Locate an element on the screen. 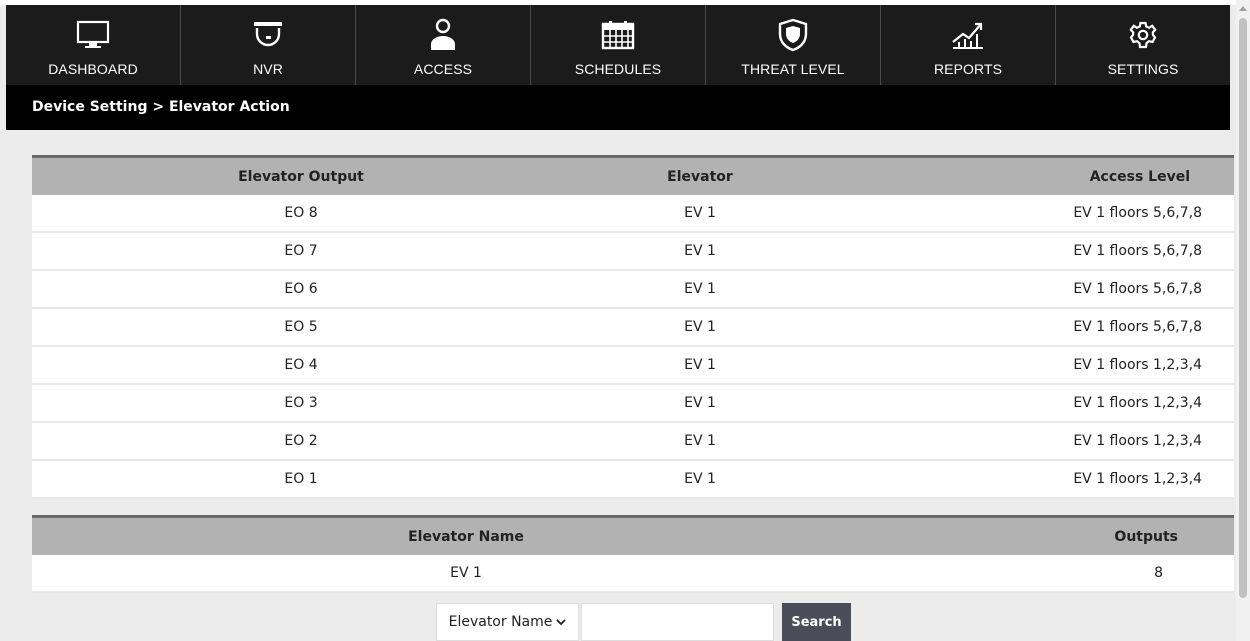 The width and height of the screenshot is (1250, 641). elevators-table: Elevator Name Outputs EV 1 8 is located at coordinates (633, 554).